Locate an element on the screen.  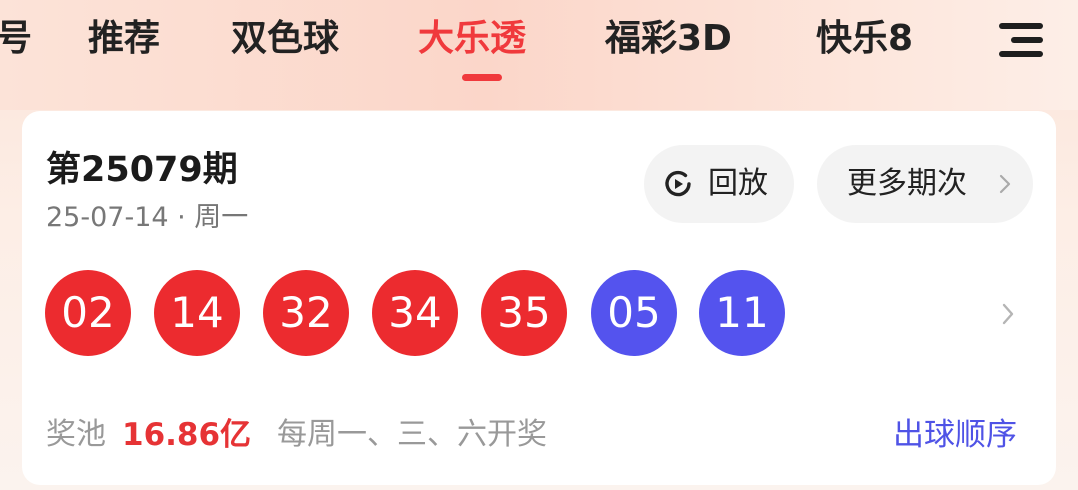
prize-pool-label: 奖池 is located at coordinates (76, 434).